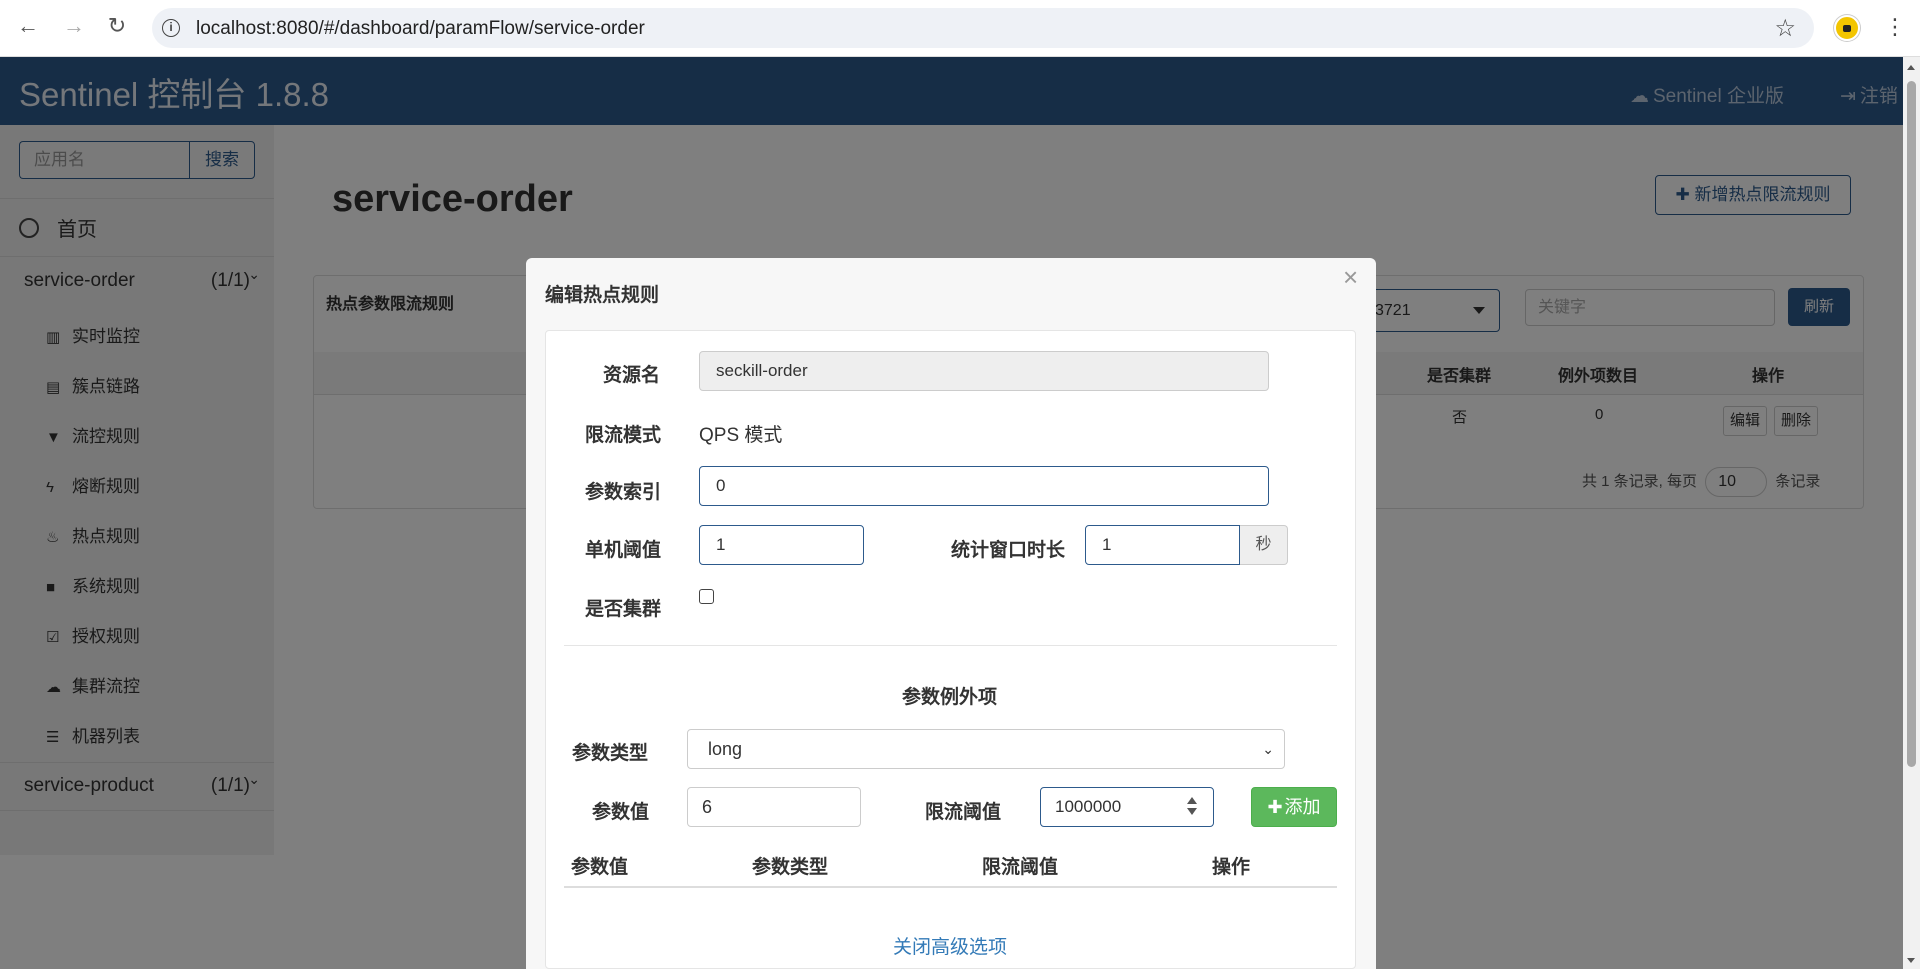 The height and width of the screenshot is (969, 1920). What do you see at coordinates (623, 550) in the screenshot?
I see `threshold-label: 单机阈值` at bounding box center [623, 550].